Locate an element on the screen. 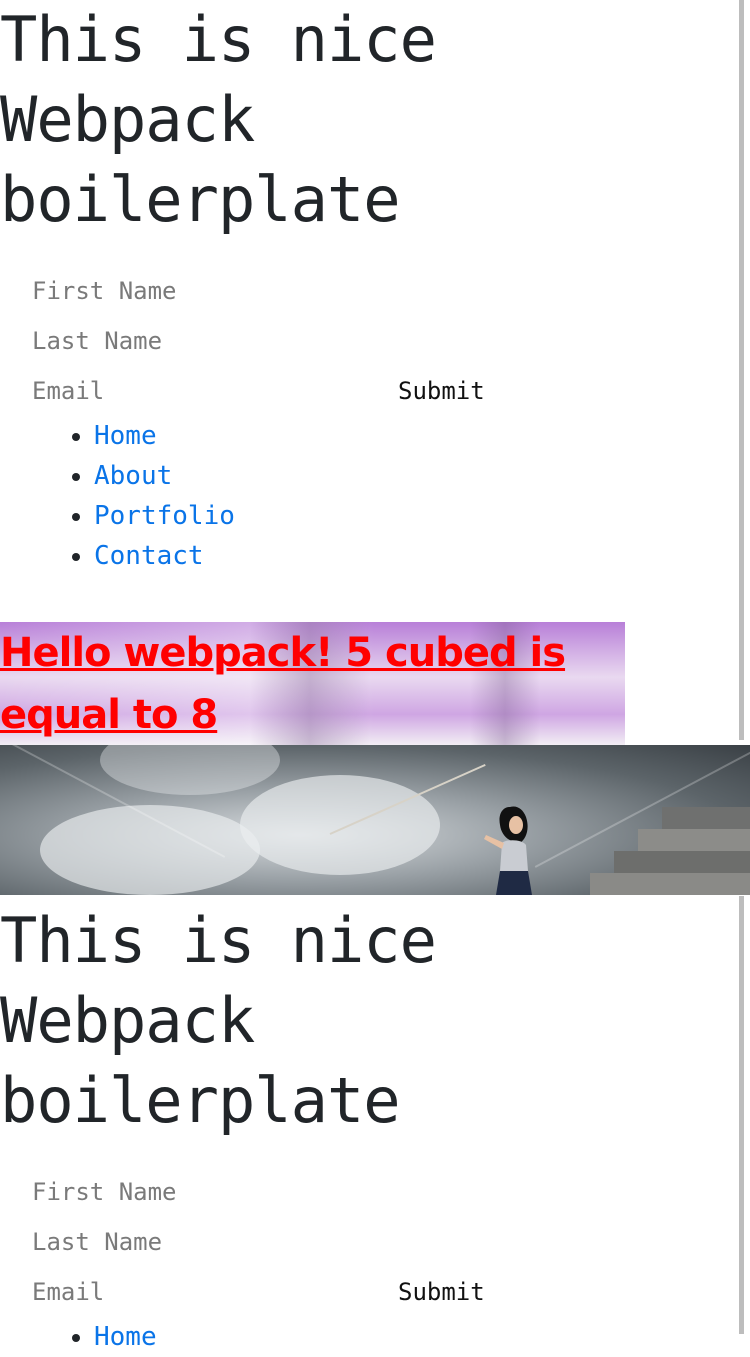 This screenshot has width=750, height=1357. hello-banner: Hello webpack! 5 cubed is equal to 8 is located at coordinates (312, 683).